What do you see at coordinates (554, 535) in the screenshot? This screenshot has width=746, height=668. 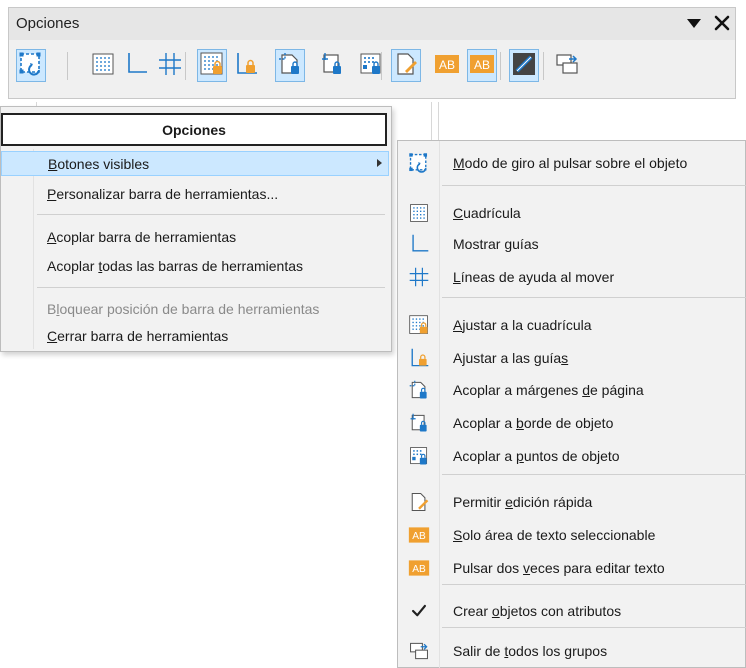 I see `submenu-item-label: Solo área de texto seleccionable` at bounding box center [554, 535].